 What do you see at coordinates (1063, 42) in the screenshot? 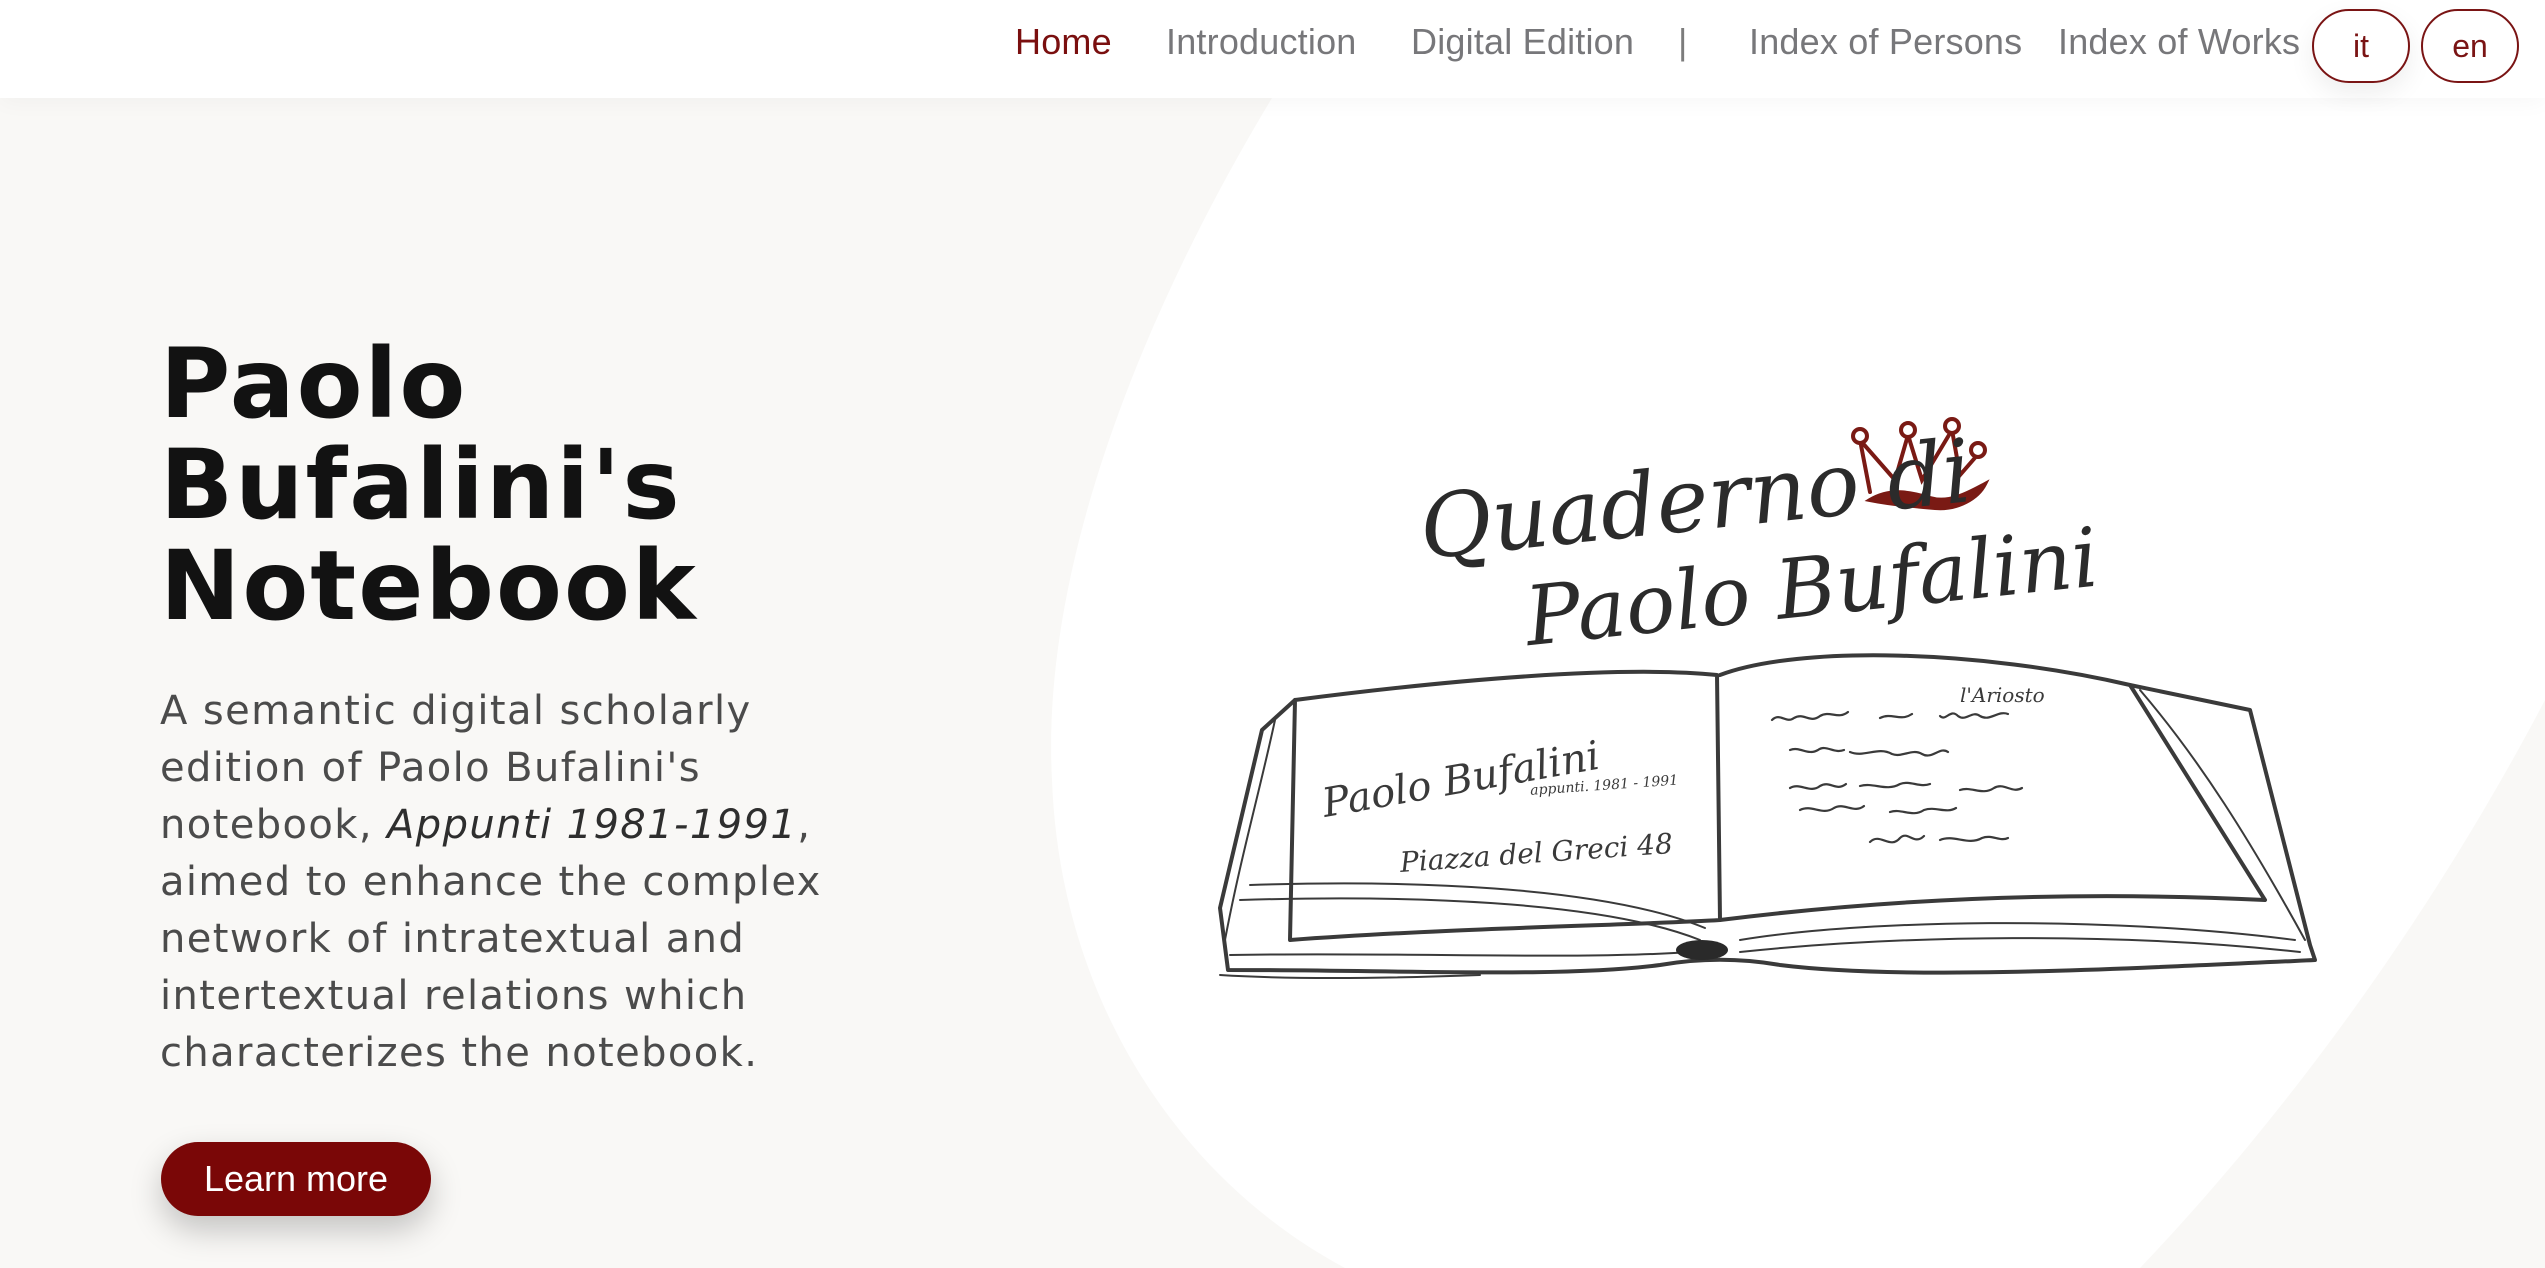
I see `nav-home: Home` at bounding box center [1063, 42].